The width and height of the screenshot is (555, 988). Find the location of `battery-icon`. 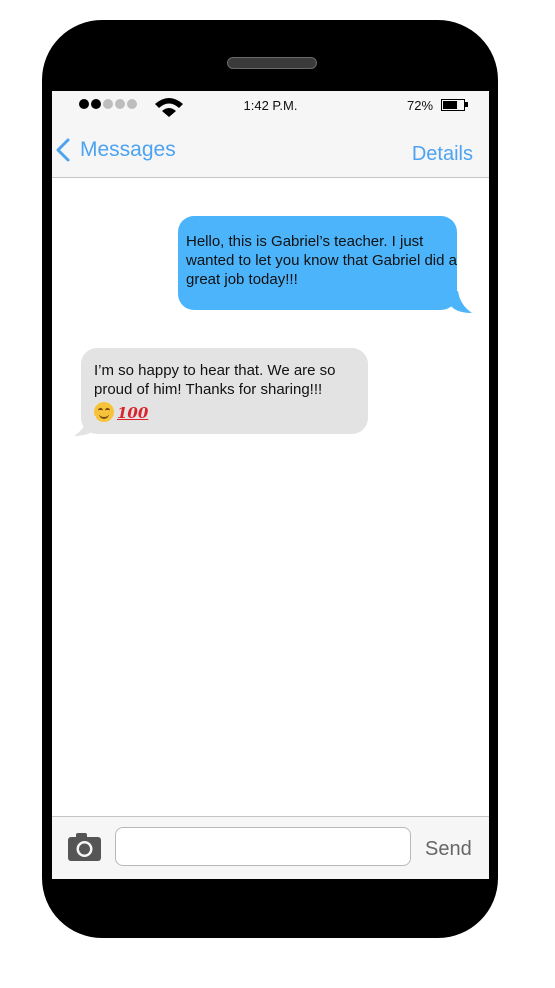

battery-icon is located at coordinates (453, 105).